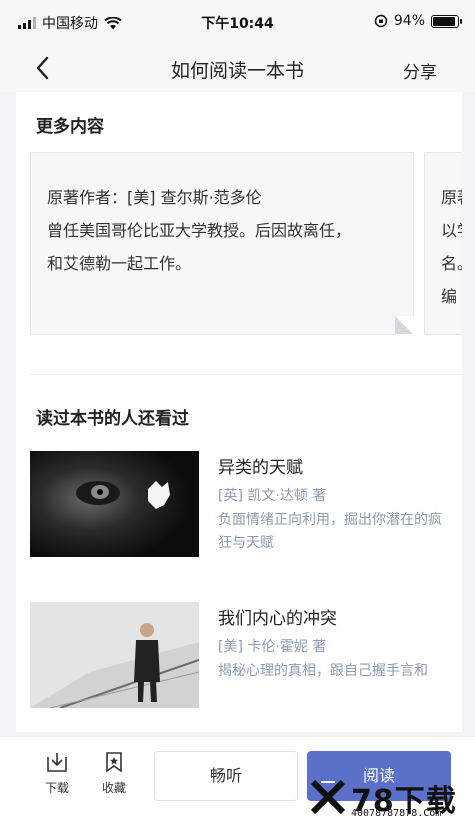 Image resolution: width=475 pixels, height=824 pixels. Describe the element at coordinates (246, 374) in the screenshot. I see `section-divider` at that location.